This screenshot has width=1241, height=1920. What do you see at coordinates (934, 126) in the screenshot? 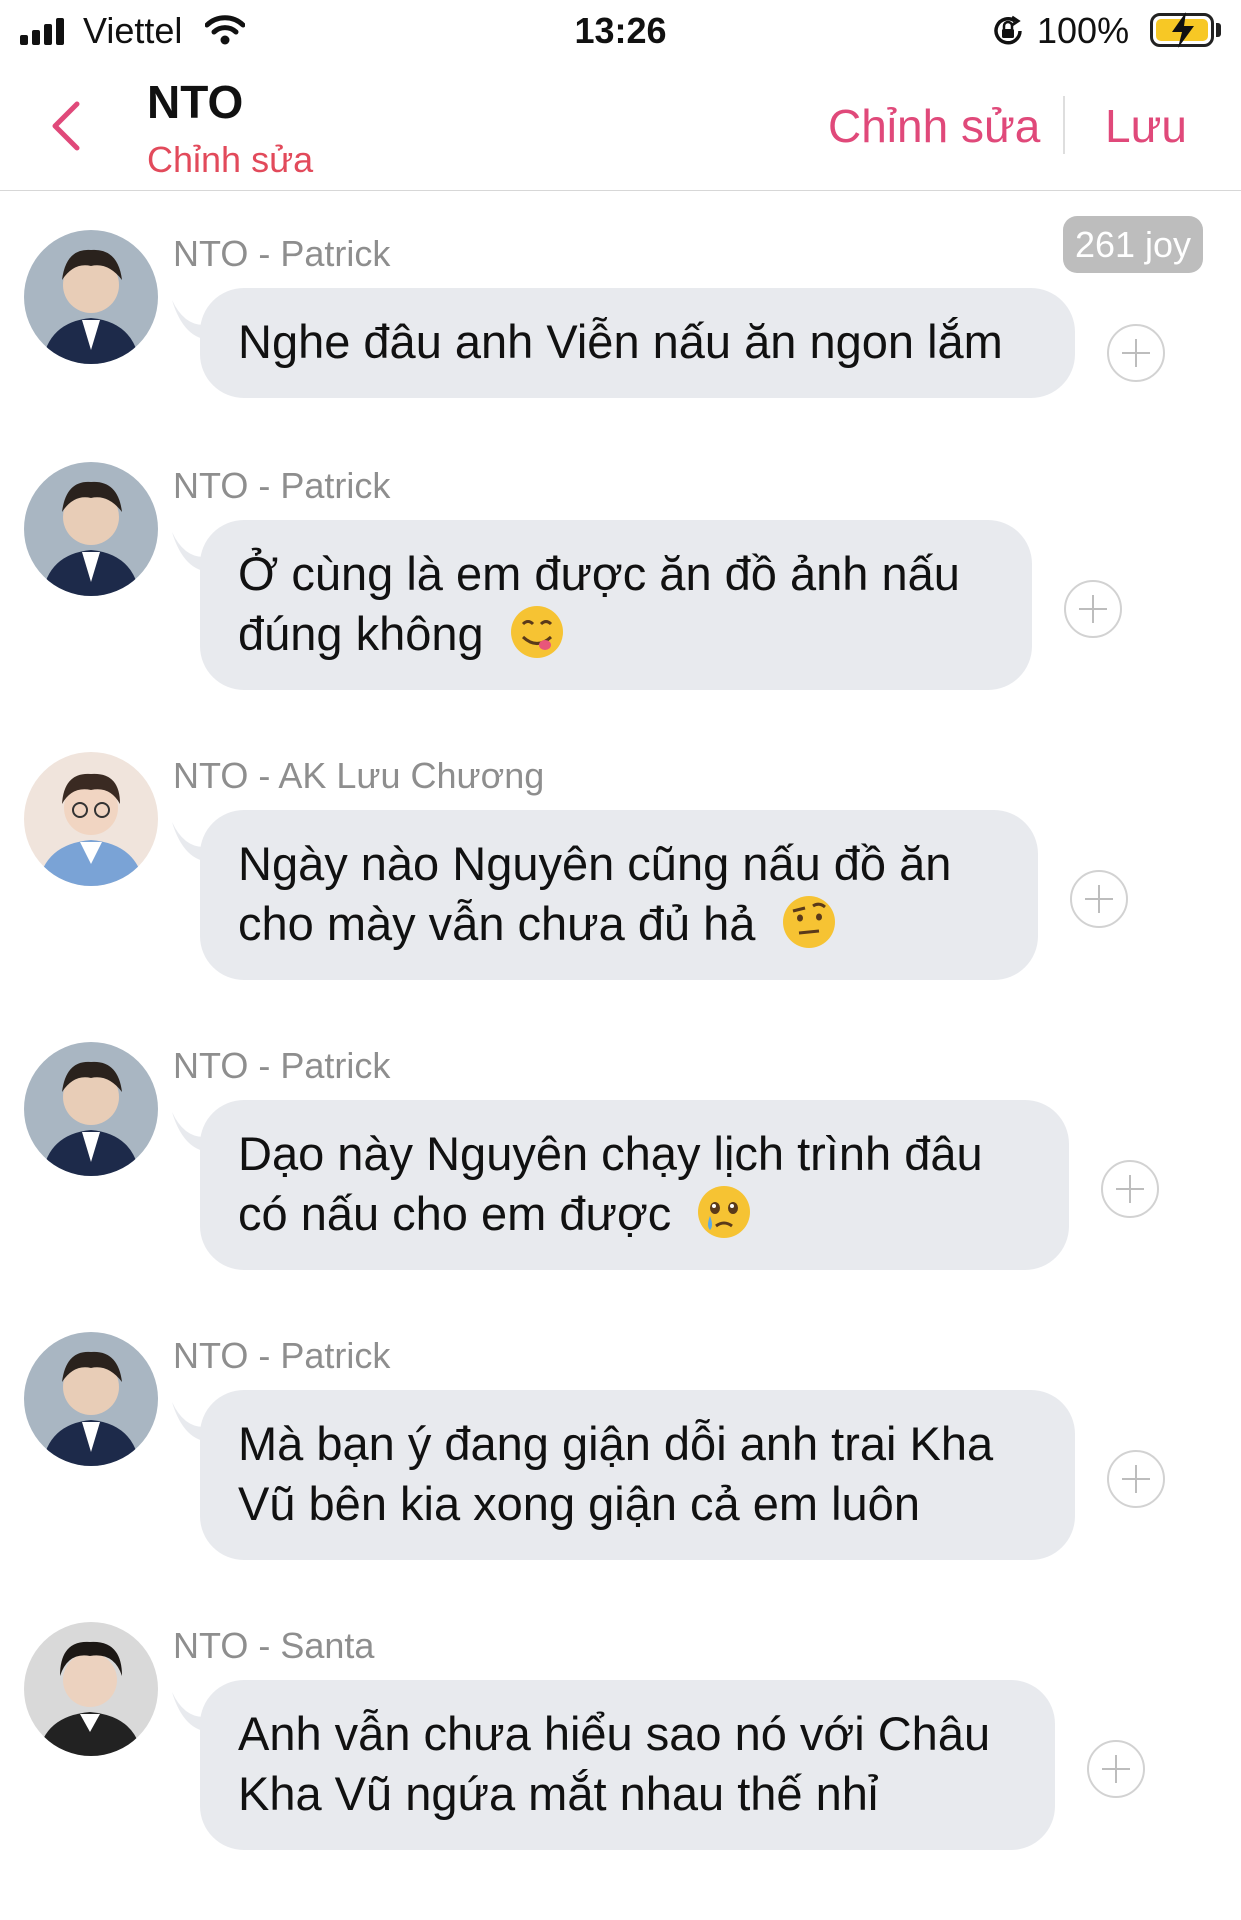
I see `edit-button: Chỉnh sửa` at bounding box center [934, 126].